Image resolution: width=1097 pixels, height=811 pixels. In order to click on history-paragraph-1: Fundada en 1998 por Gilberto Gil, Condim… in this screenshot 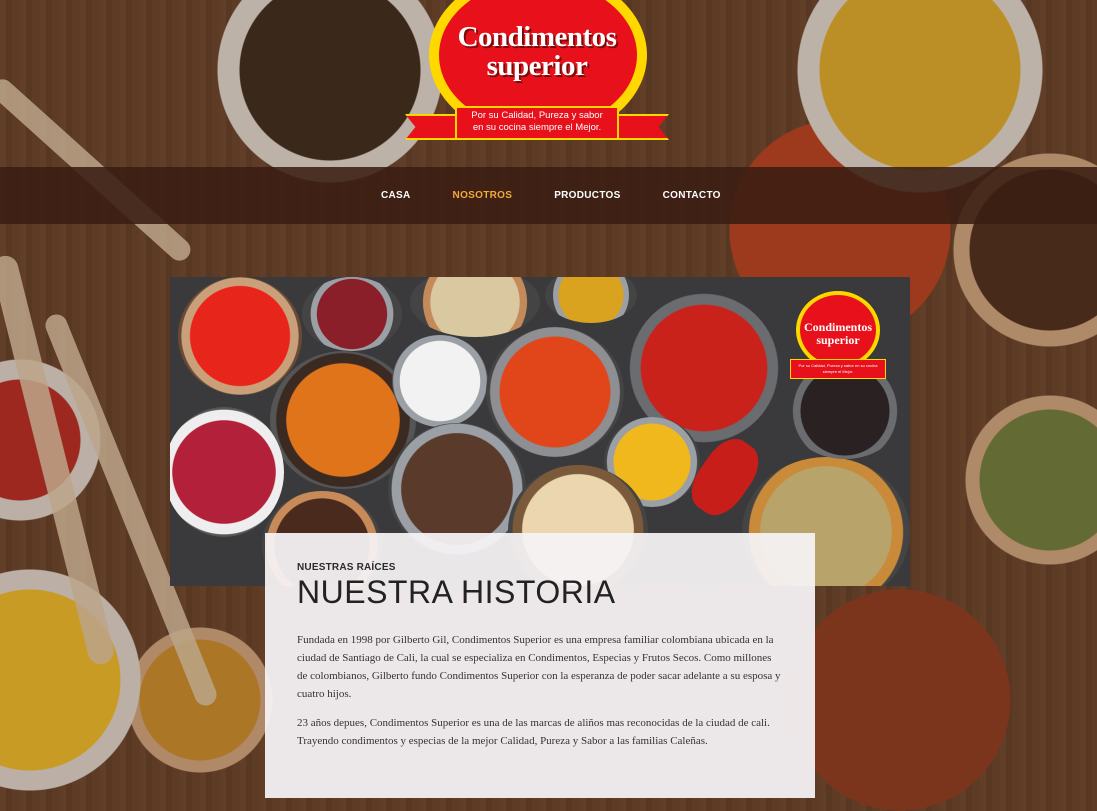, I will do `click(539, 667)`.